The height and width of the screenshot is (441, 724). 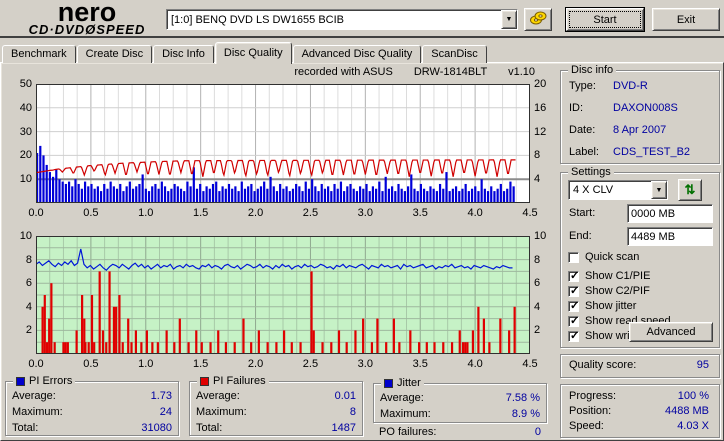 What do you see at coordinates (352, 412) in the screenshot?
I see `stat-value: 8` at bounding box center [352, 412].